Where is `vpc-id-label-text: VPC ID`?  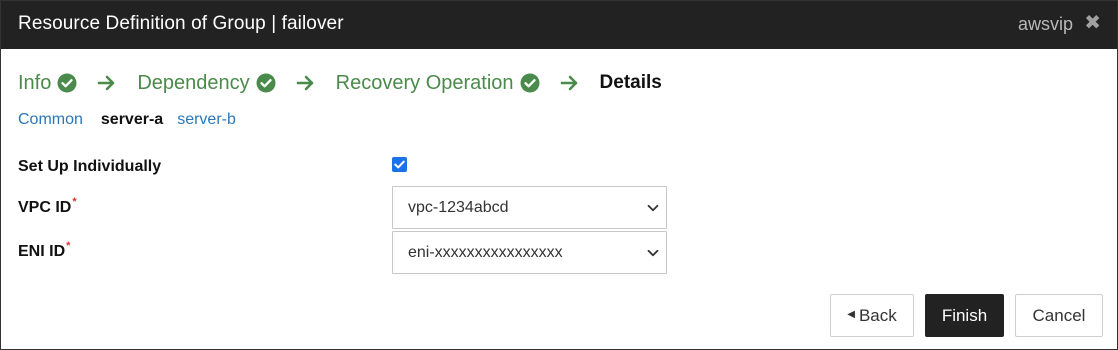 vpc-id-label-text: VPC ID is located at coordinates (45, 207).